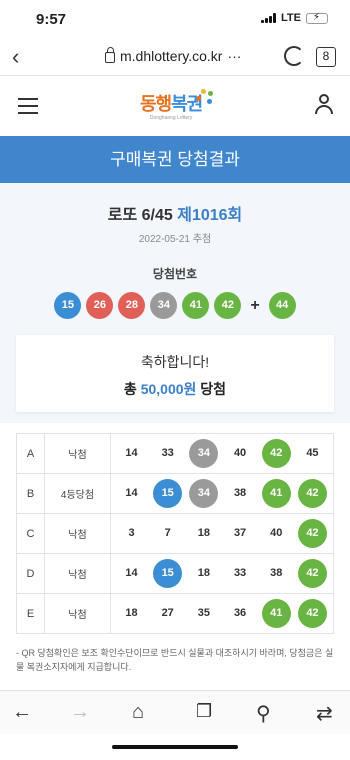 This screenshot has height=760, width=350. I want to click on game-label: D, so click(30, 573).